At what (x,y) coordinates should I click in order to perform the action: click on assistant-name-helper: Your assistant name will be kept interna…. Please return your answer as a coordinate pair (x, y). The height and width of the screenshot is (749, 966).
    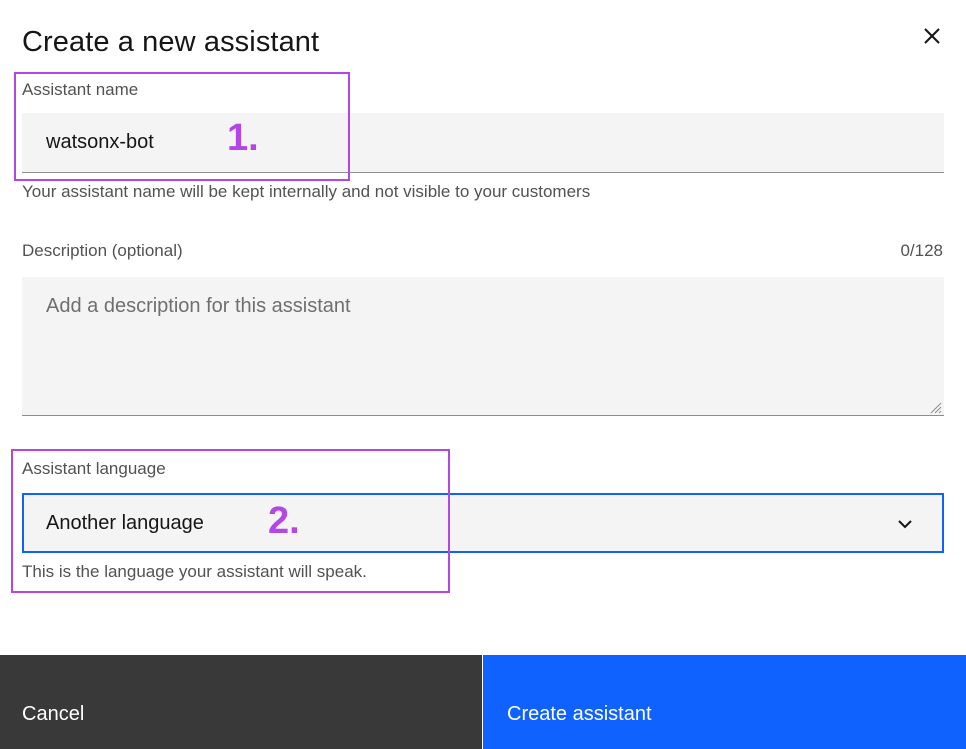
    Looking at the image, I should click on (306, 191).